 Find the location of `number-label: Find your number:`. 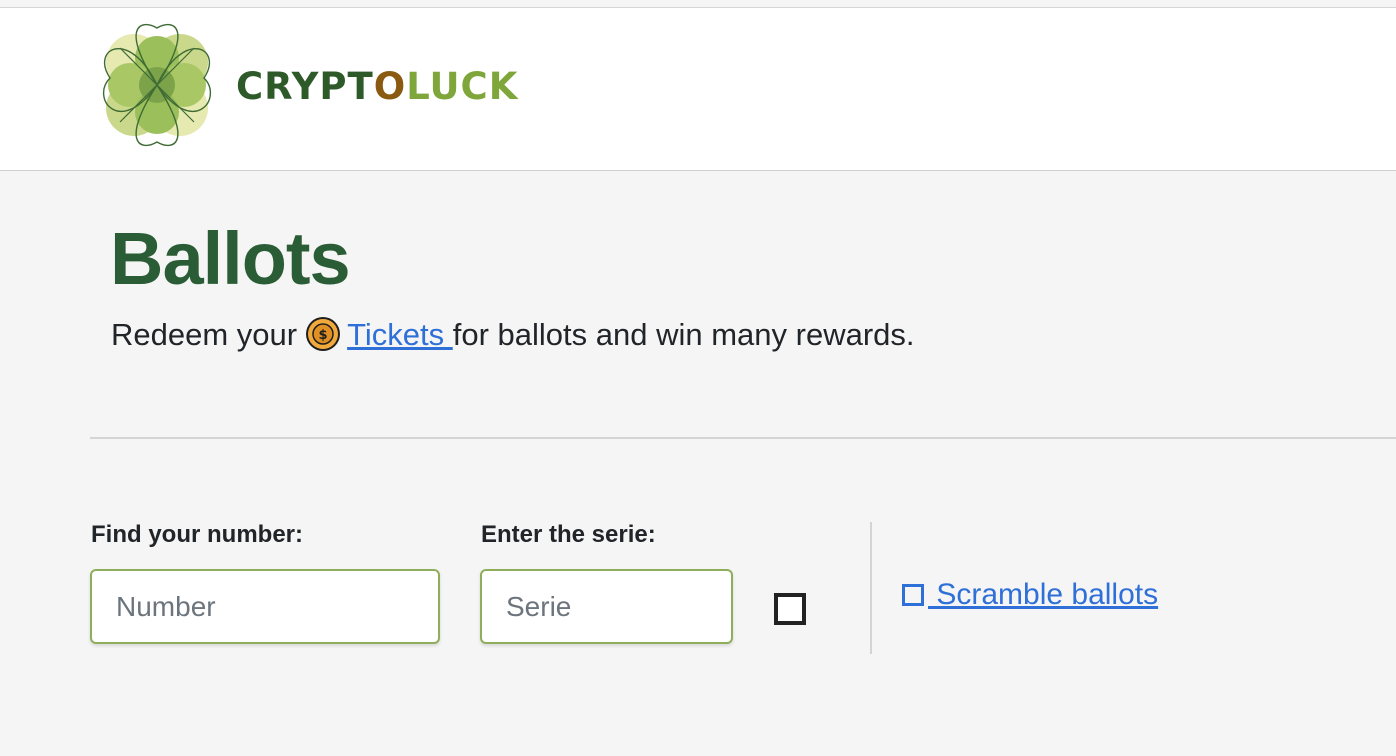

number-label: Find your number: is located at coordinates (197, 534).